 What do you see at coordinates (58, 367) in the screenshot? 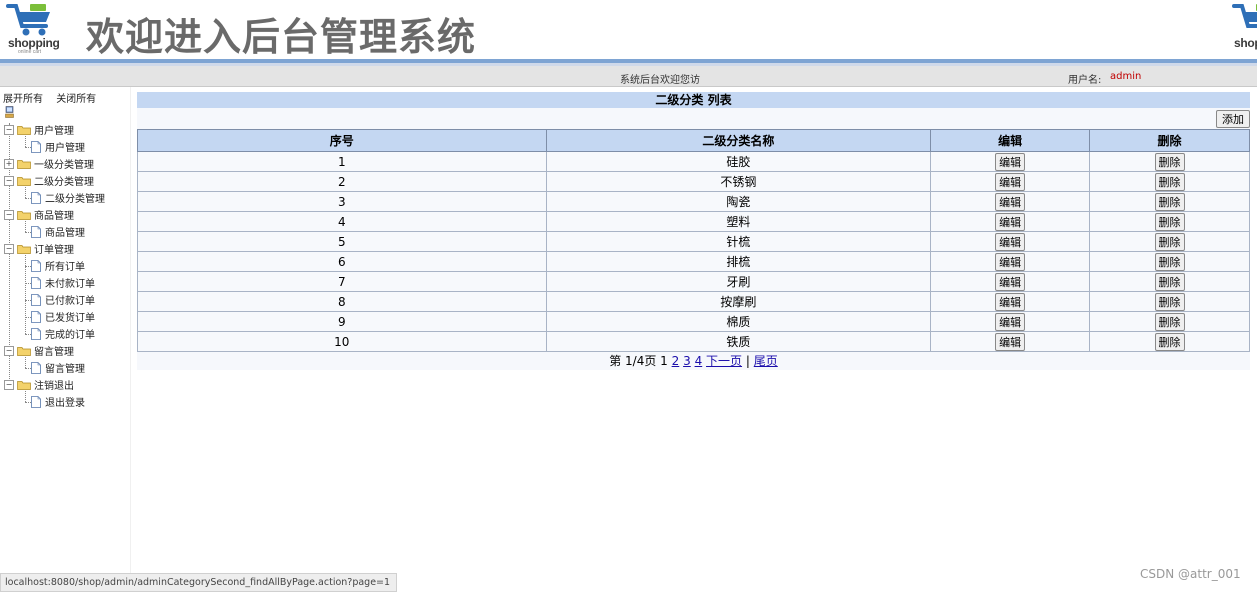
I see `tree-leaf: 留言管理` at bounding box center [58, 367].